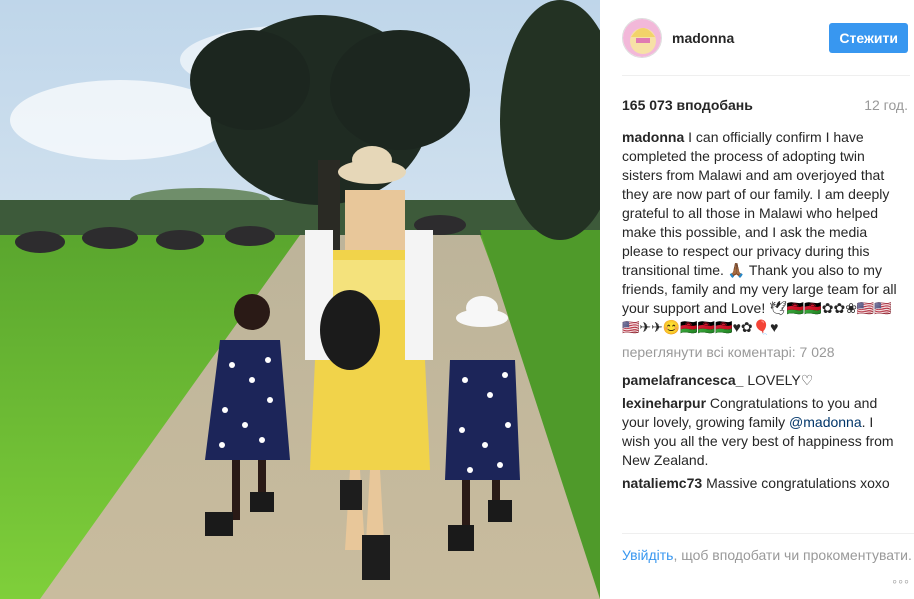 The image size is (914, 599). What do you see at coordinates (647, 555) in the screenshot?
I see `login-link: Увійдіть` at bounding box center [647, 555].